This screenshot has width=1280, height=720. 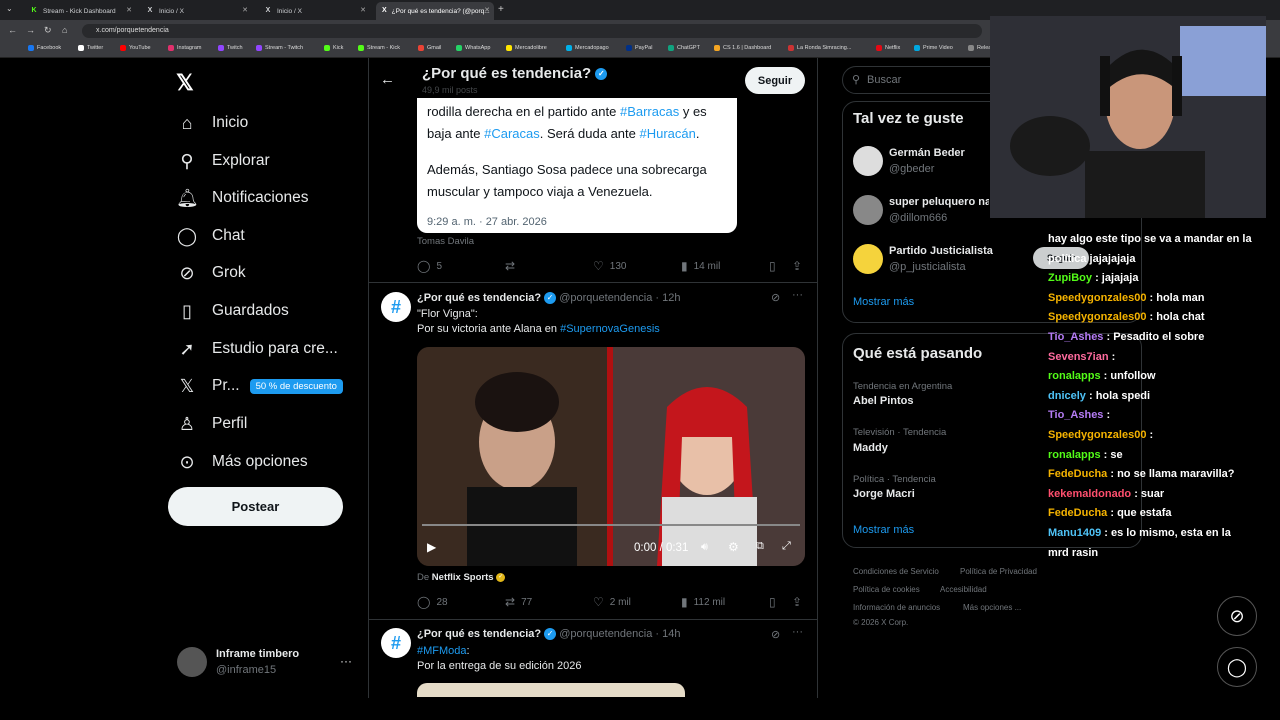 I want to click on bookmark-item: Facebook, so click(x=44, y=48).